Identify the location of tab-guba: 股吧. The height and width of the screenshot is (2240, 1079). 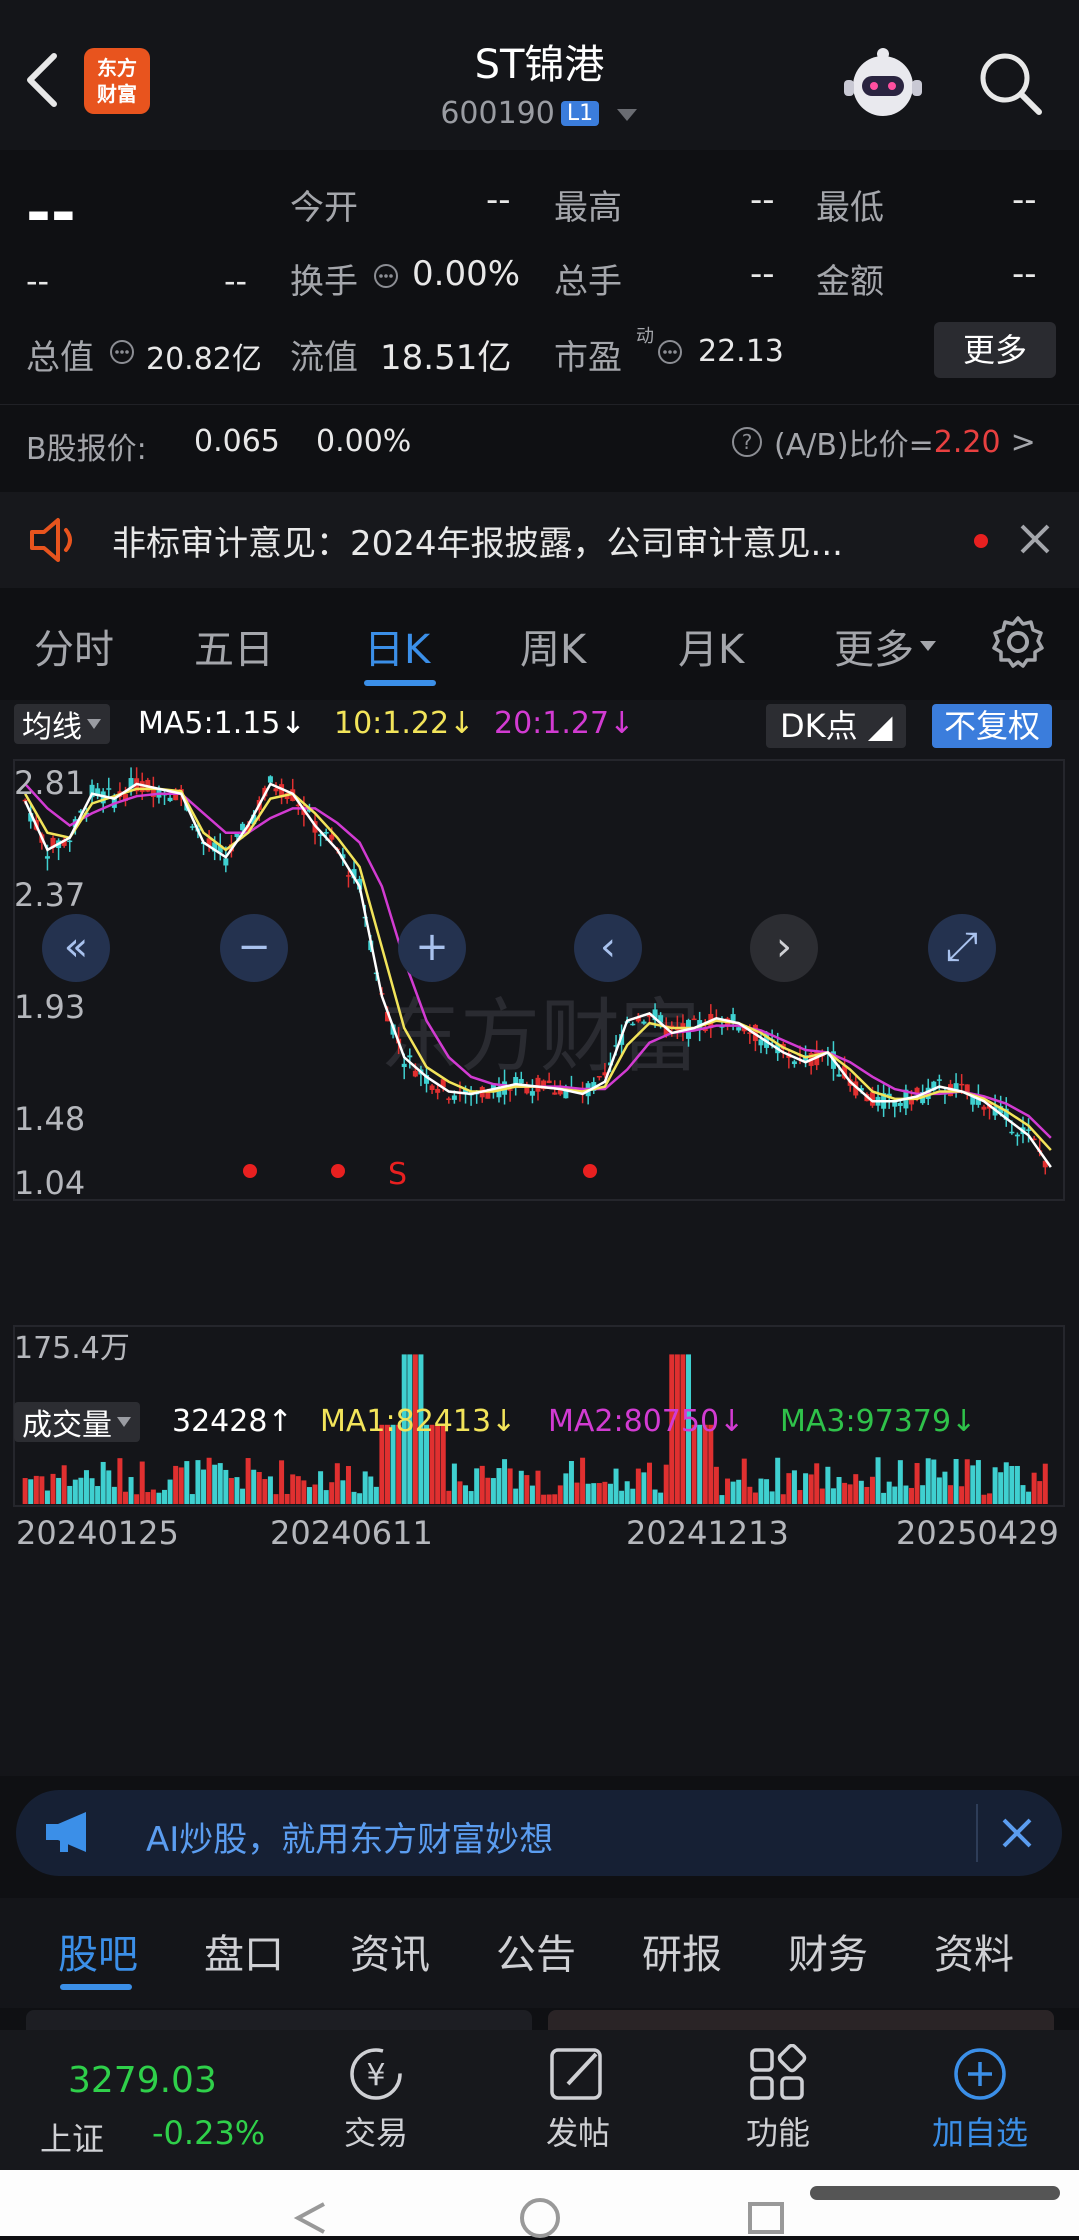
(98, 1951).